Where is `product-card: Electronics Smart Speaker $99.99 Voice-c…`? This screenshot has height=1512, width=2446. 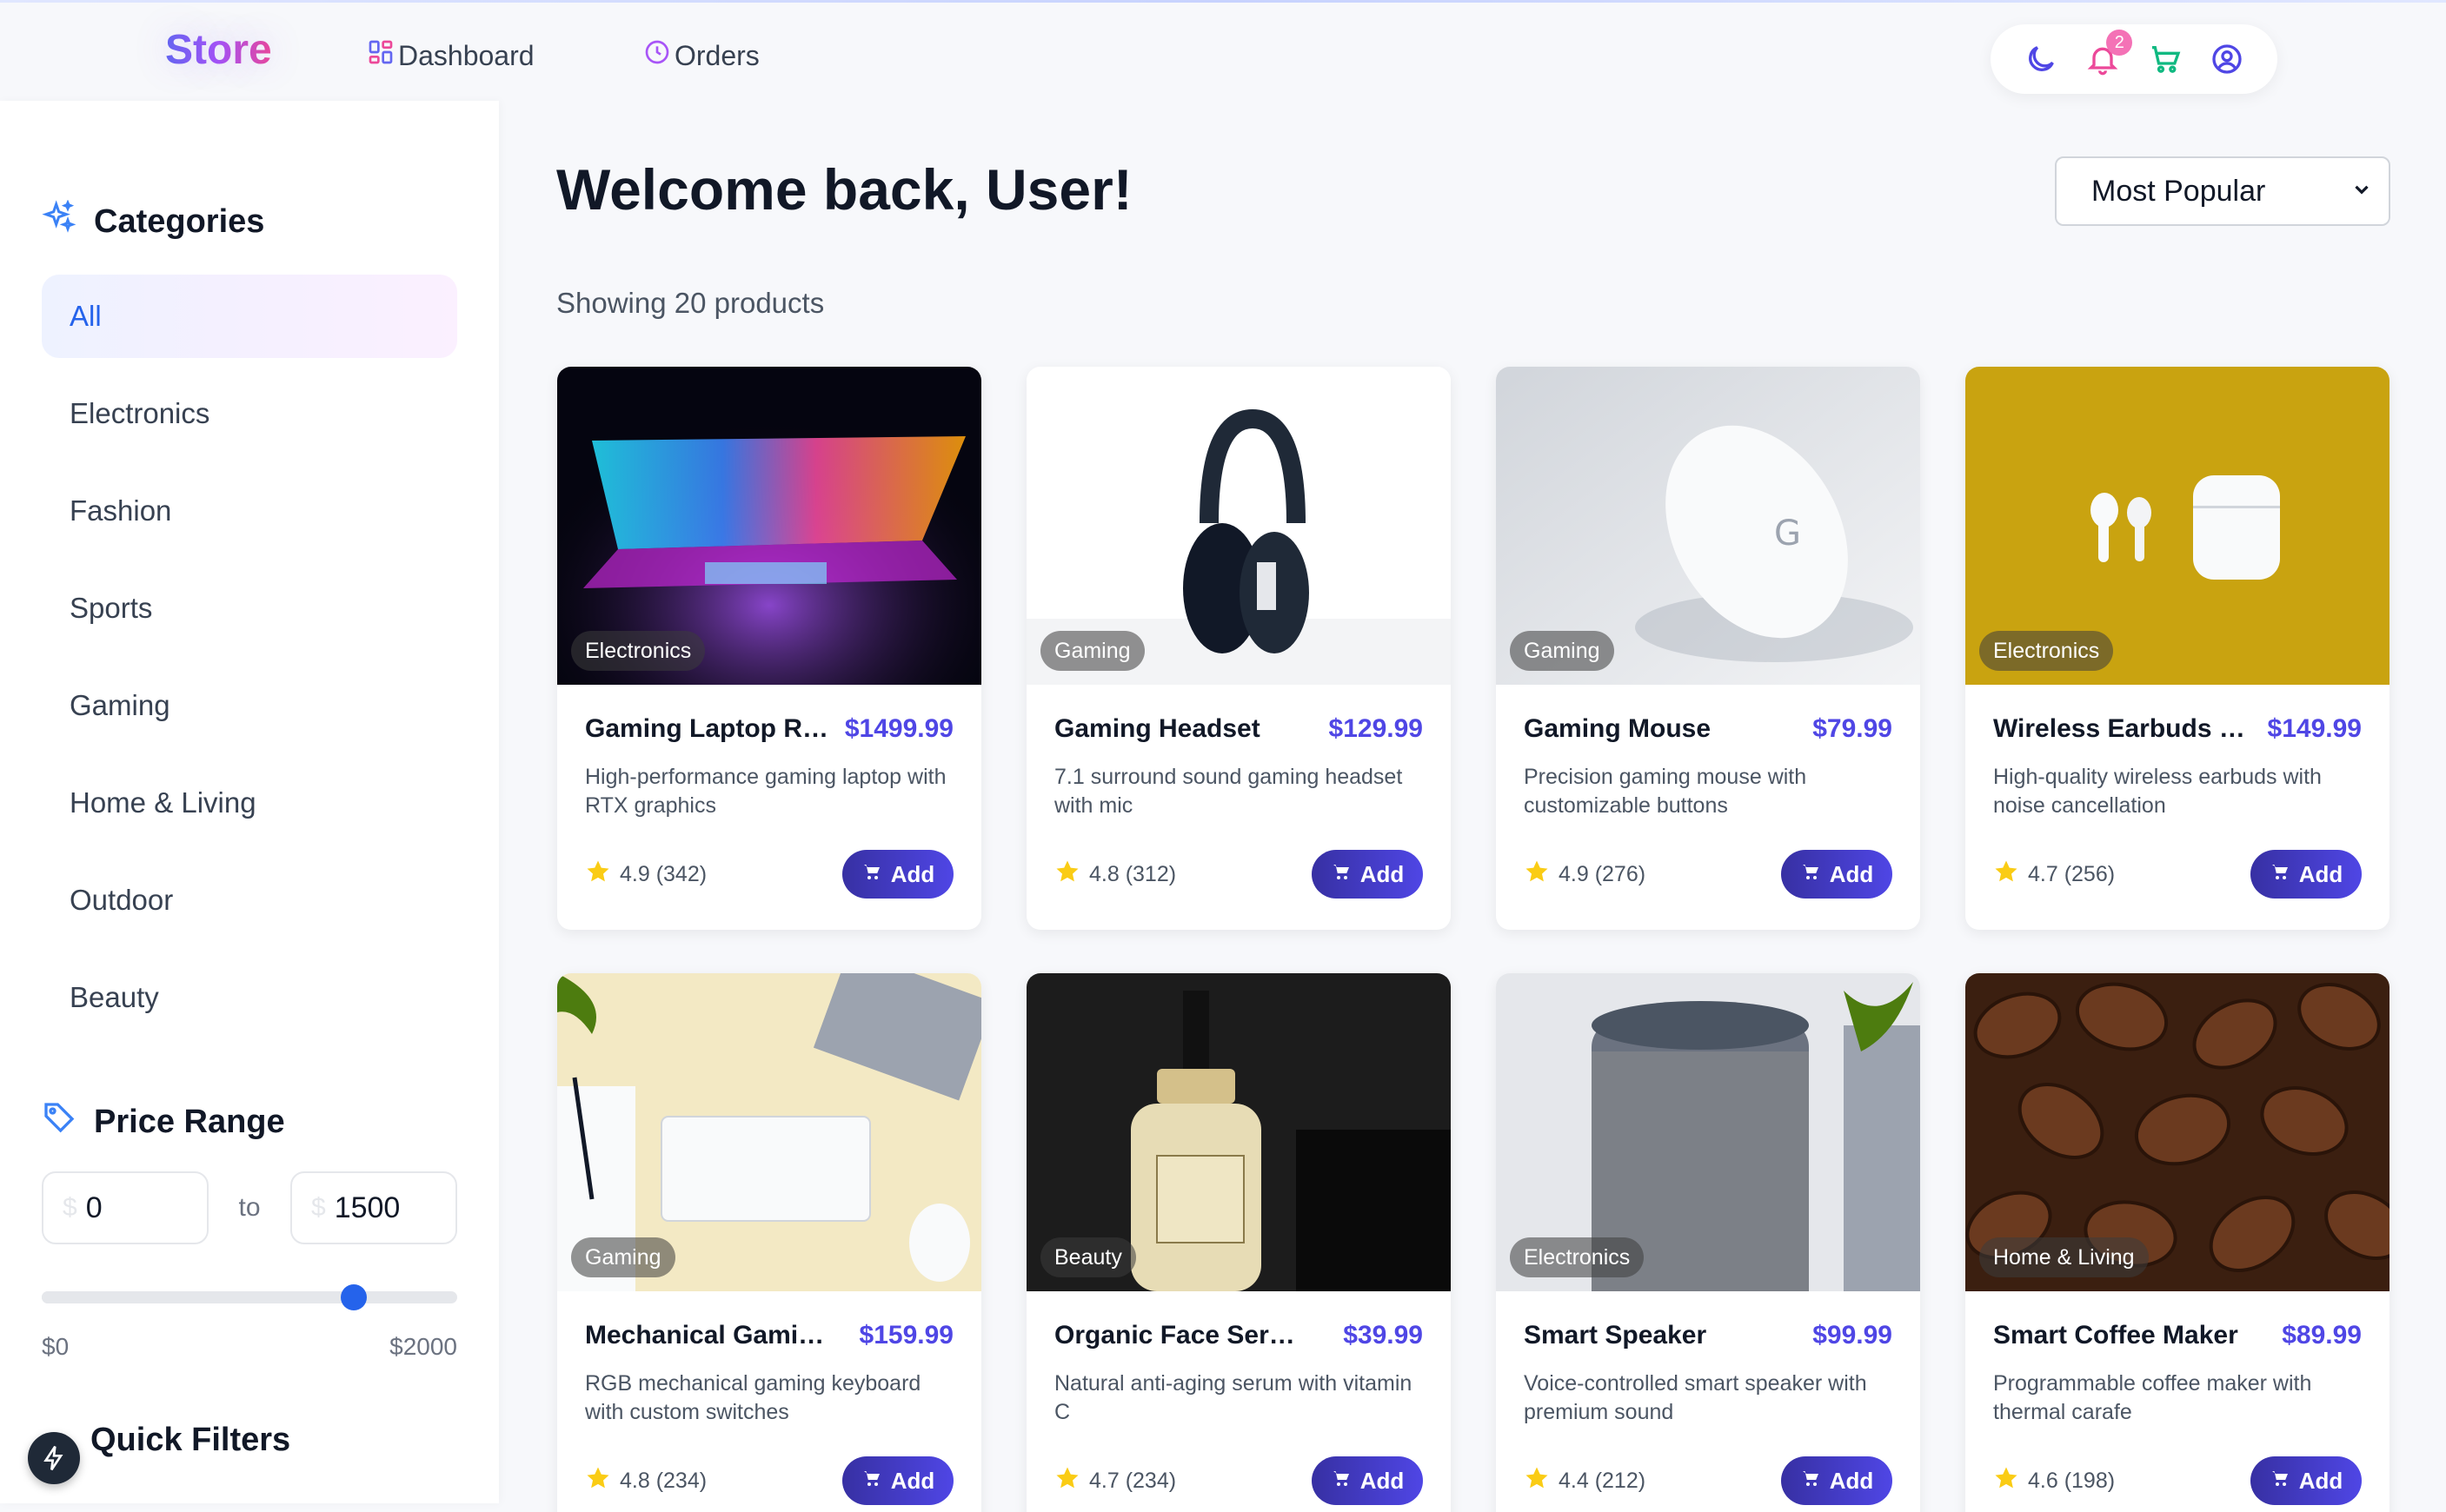
product-card: Electronics Smart Speaker $99.99 Voice-c… is located at coordinates (1708, 1242).